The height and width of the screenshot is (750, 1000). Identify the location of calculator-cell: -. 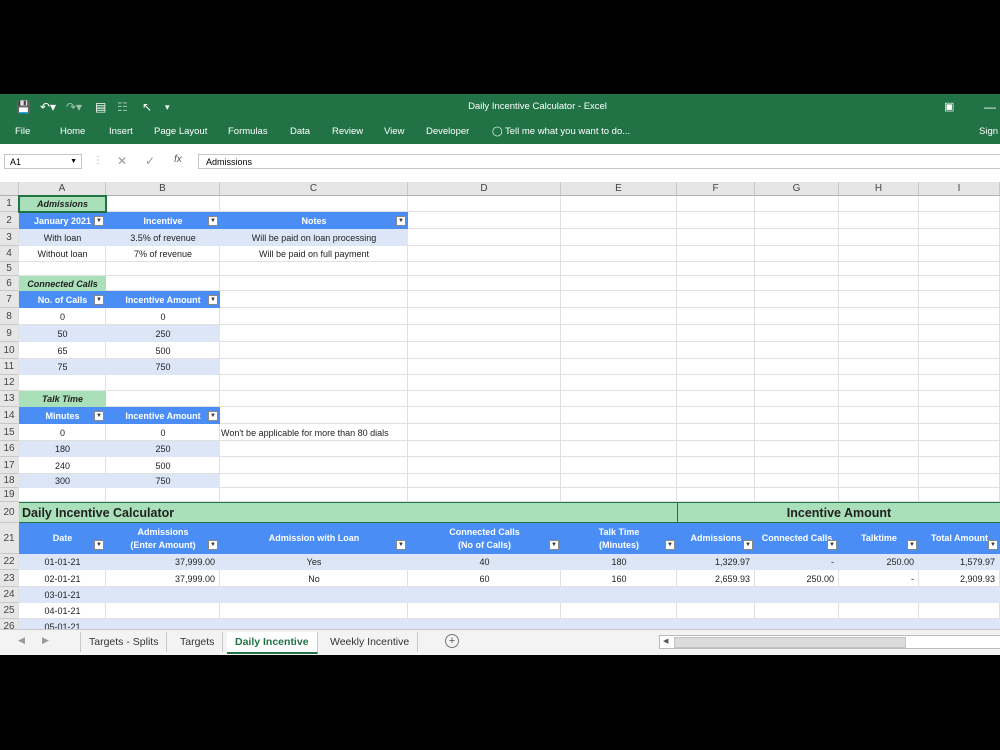
(879, 578).